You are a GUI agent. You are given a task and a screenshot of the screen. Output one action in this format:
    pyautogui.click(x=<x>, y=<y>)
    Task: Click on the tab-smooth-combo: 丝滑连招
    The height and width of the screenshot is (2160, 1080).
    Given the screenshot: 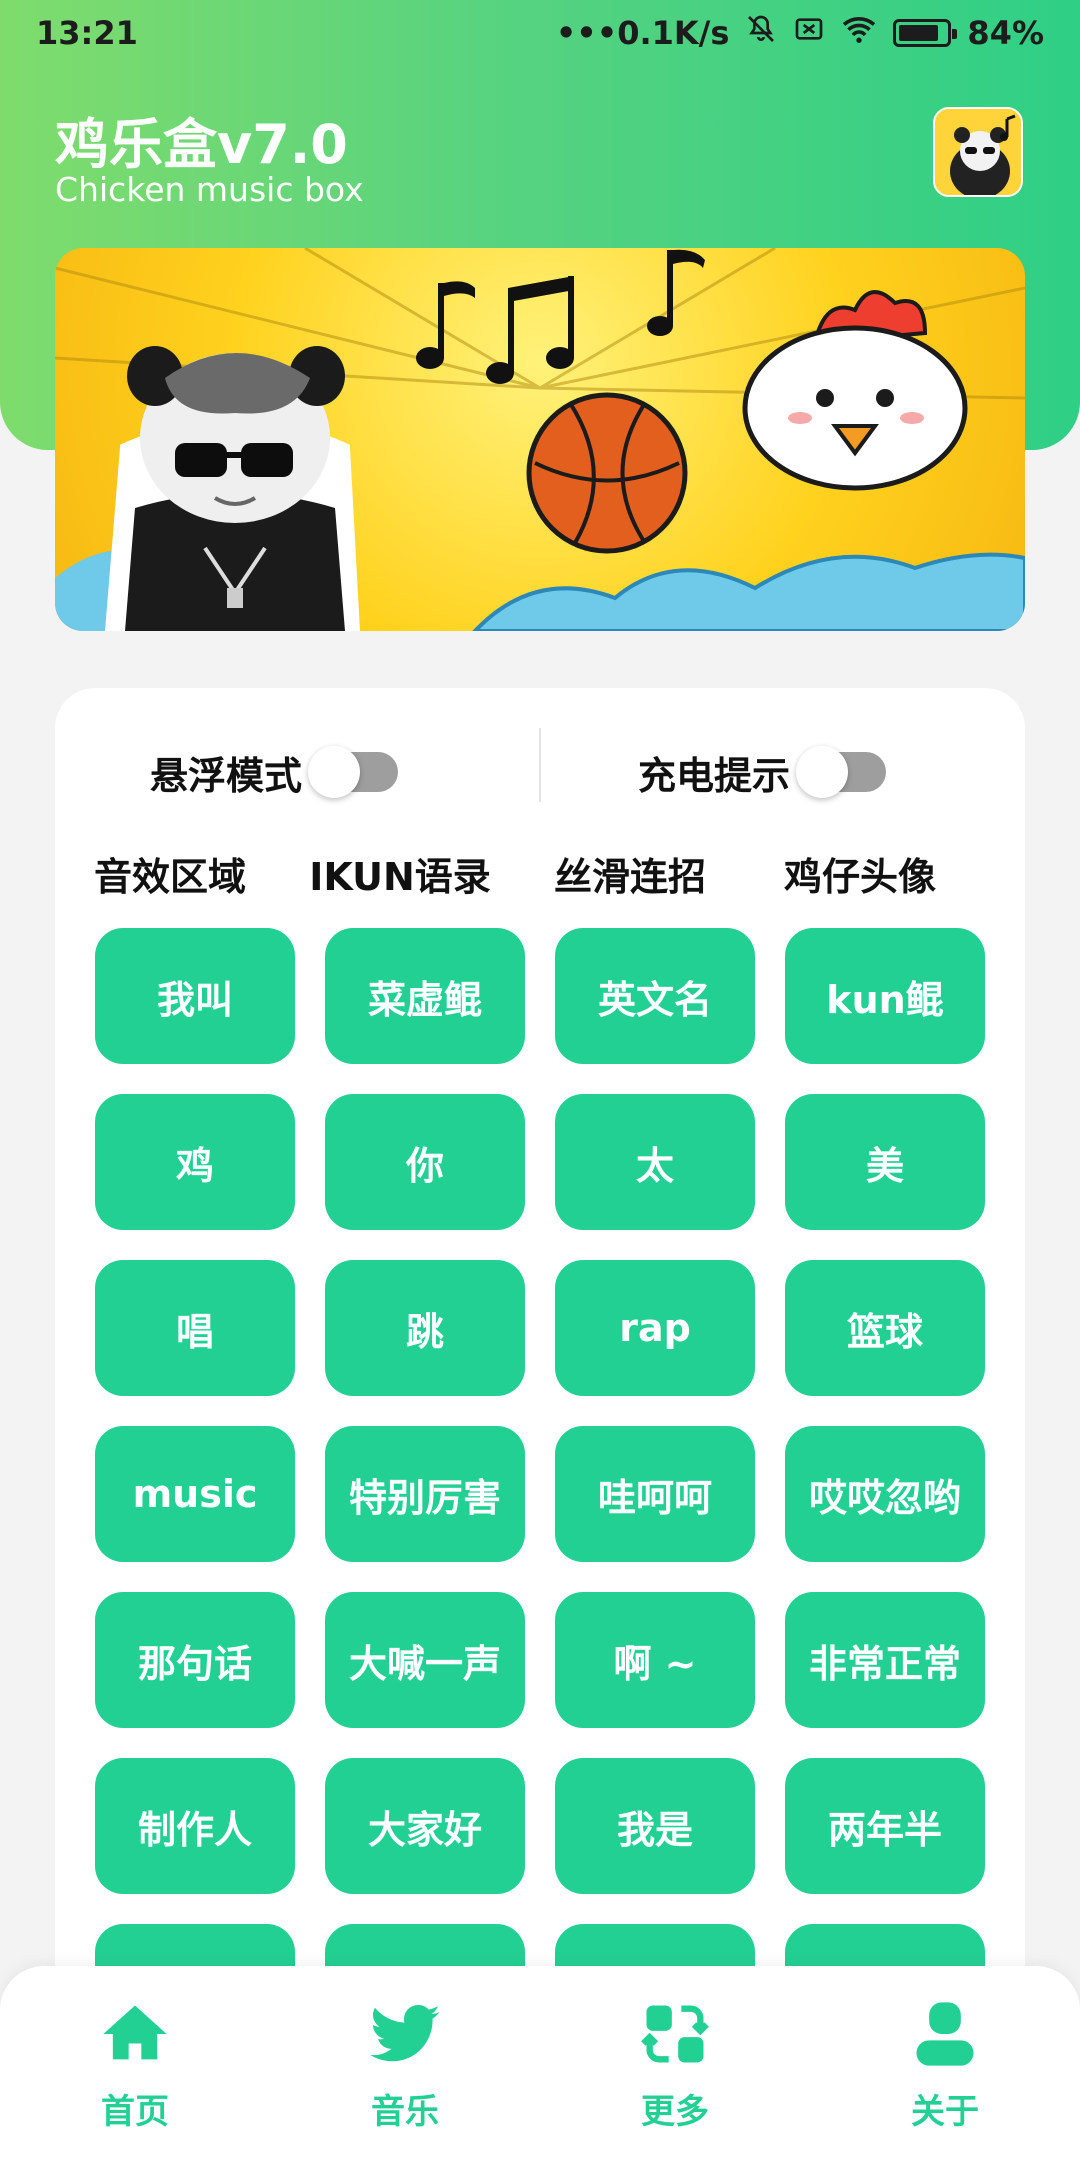 What is the action you would take?
    pyautogui.click(x=630, y=873)
    